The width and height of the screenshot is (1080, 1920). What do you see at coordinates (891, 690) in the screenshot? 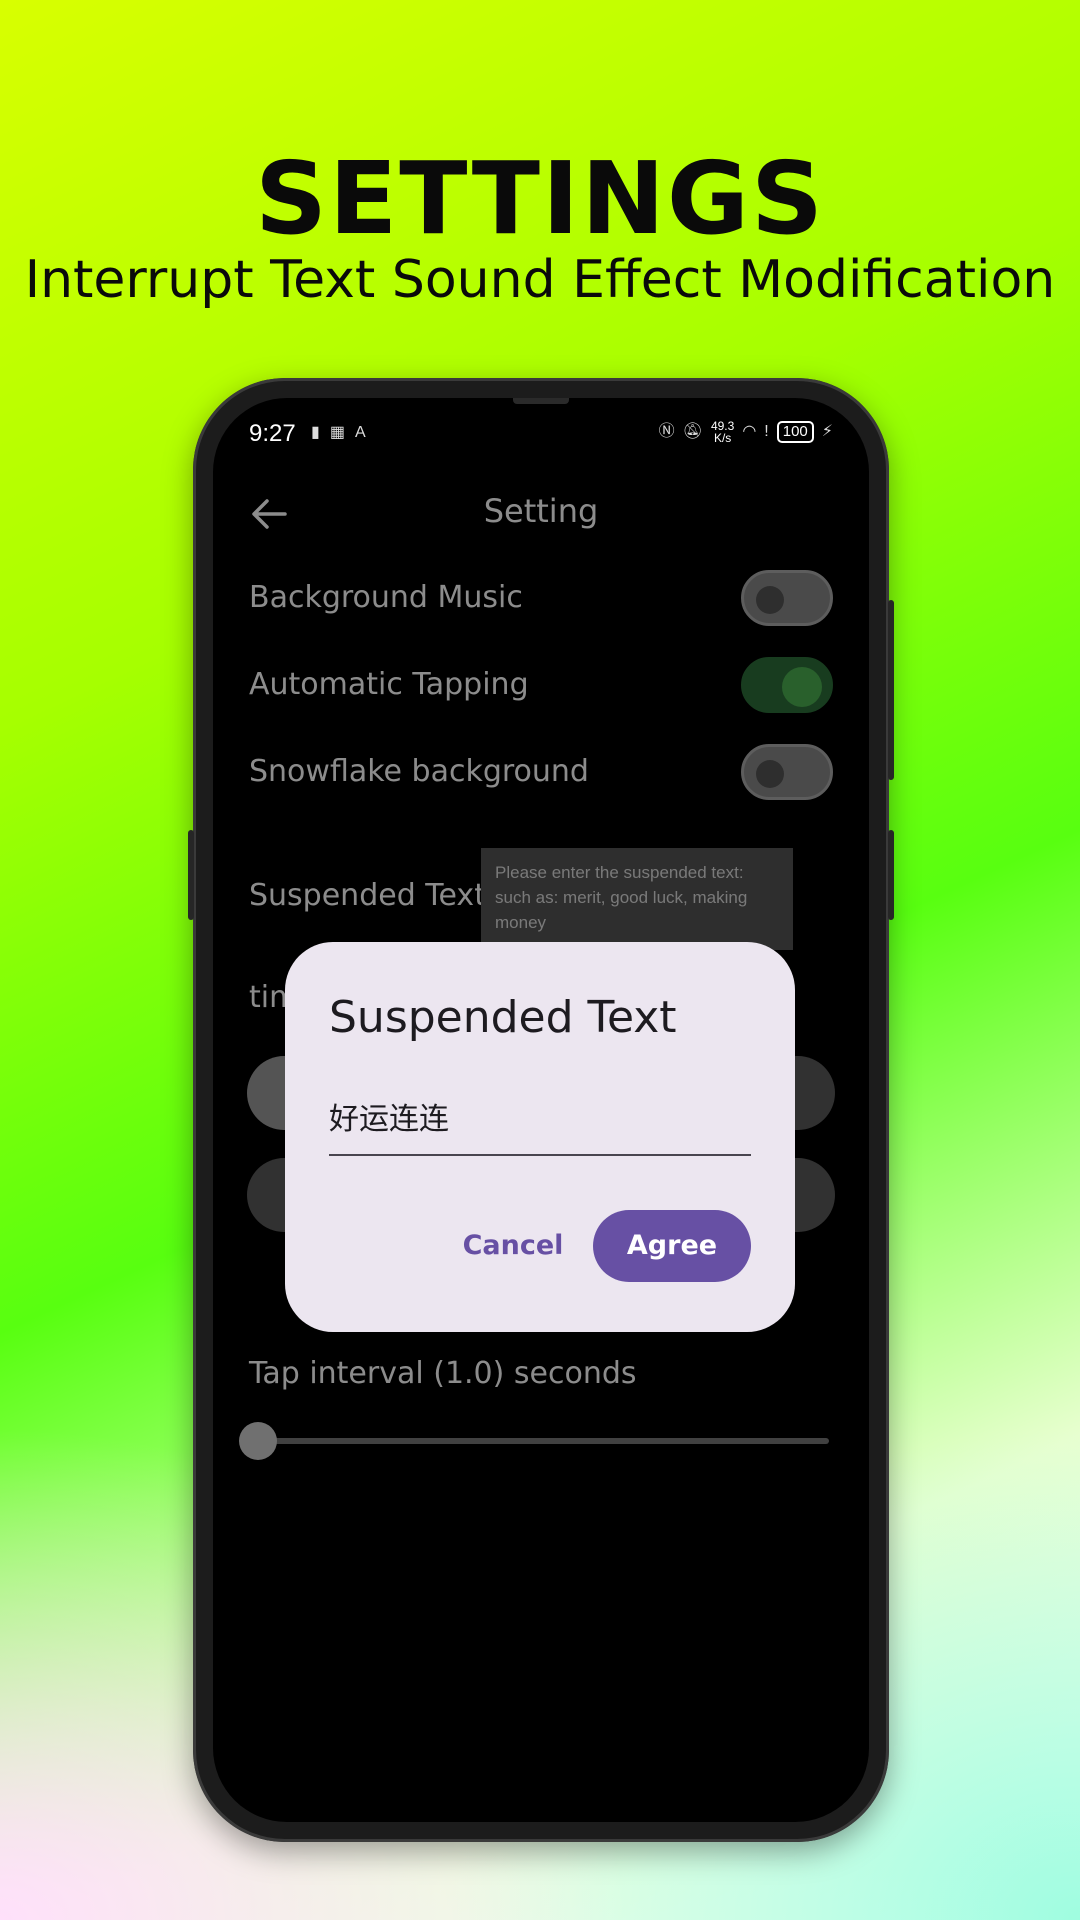
I see `volume-button` at bounding box center [891, 690].